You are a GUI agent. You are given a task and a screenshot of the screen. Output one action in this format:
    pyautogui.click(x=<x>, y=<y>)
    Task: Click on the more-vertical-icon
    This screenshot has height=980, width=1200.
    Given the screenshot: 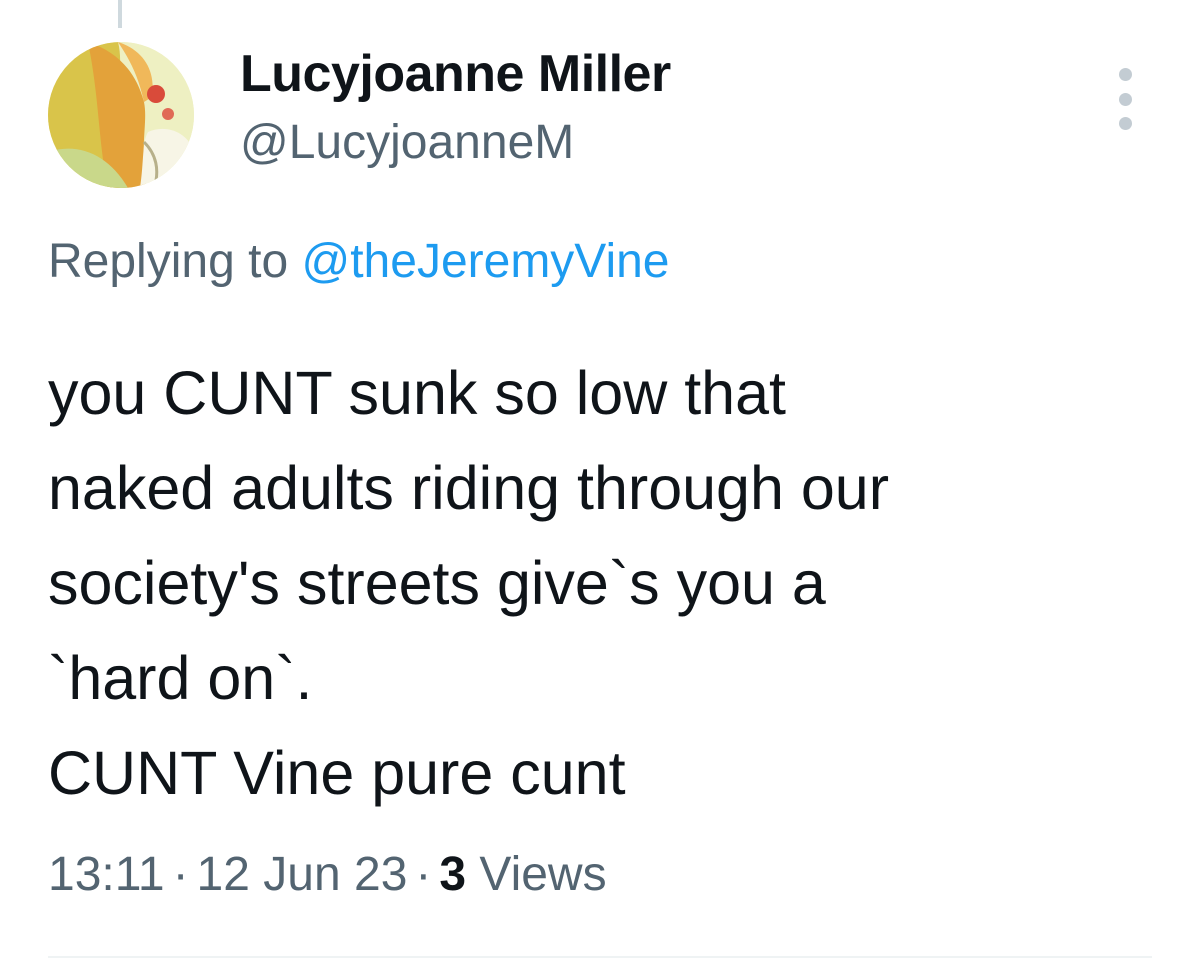 What is the action you would take?
    pyautogui.click(x=1125, y=74)
    